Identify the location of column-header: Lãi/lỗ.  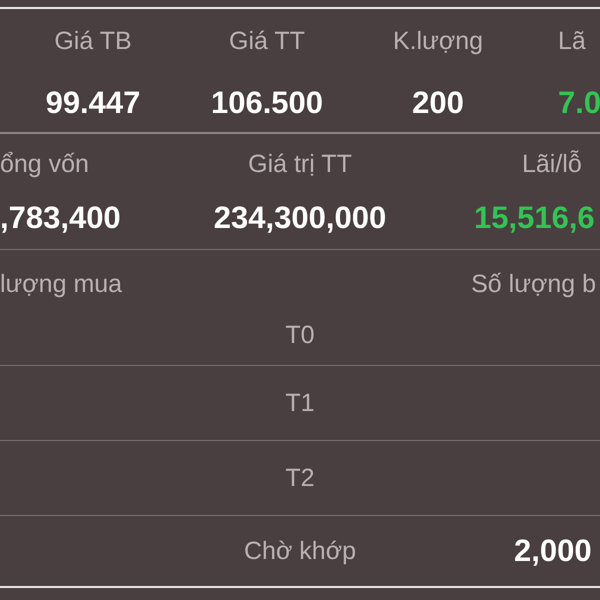
(552, 164).